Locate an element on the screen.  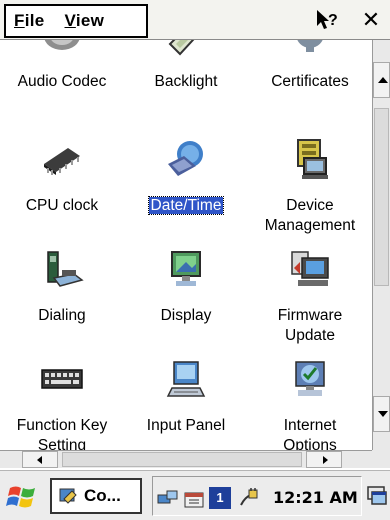
applet-backlight: Backlight is located at coordinates (186, 79).